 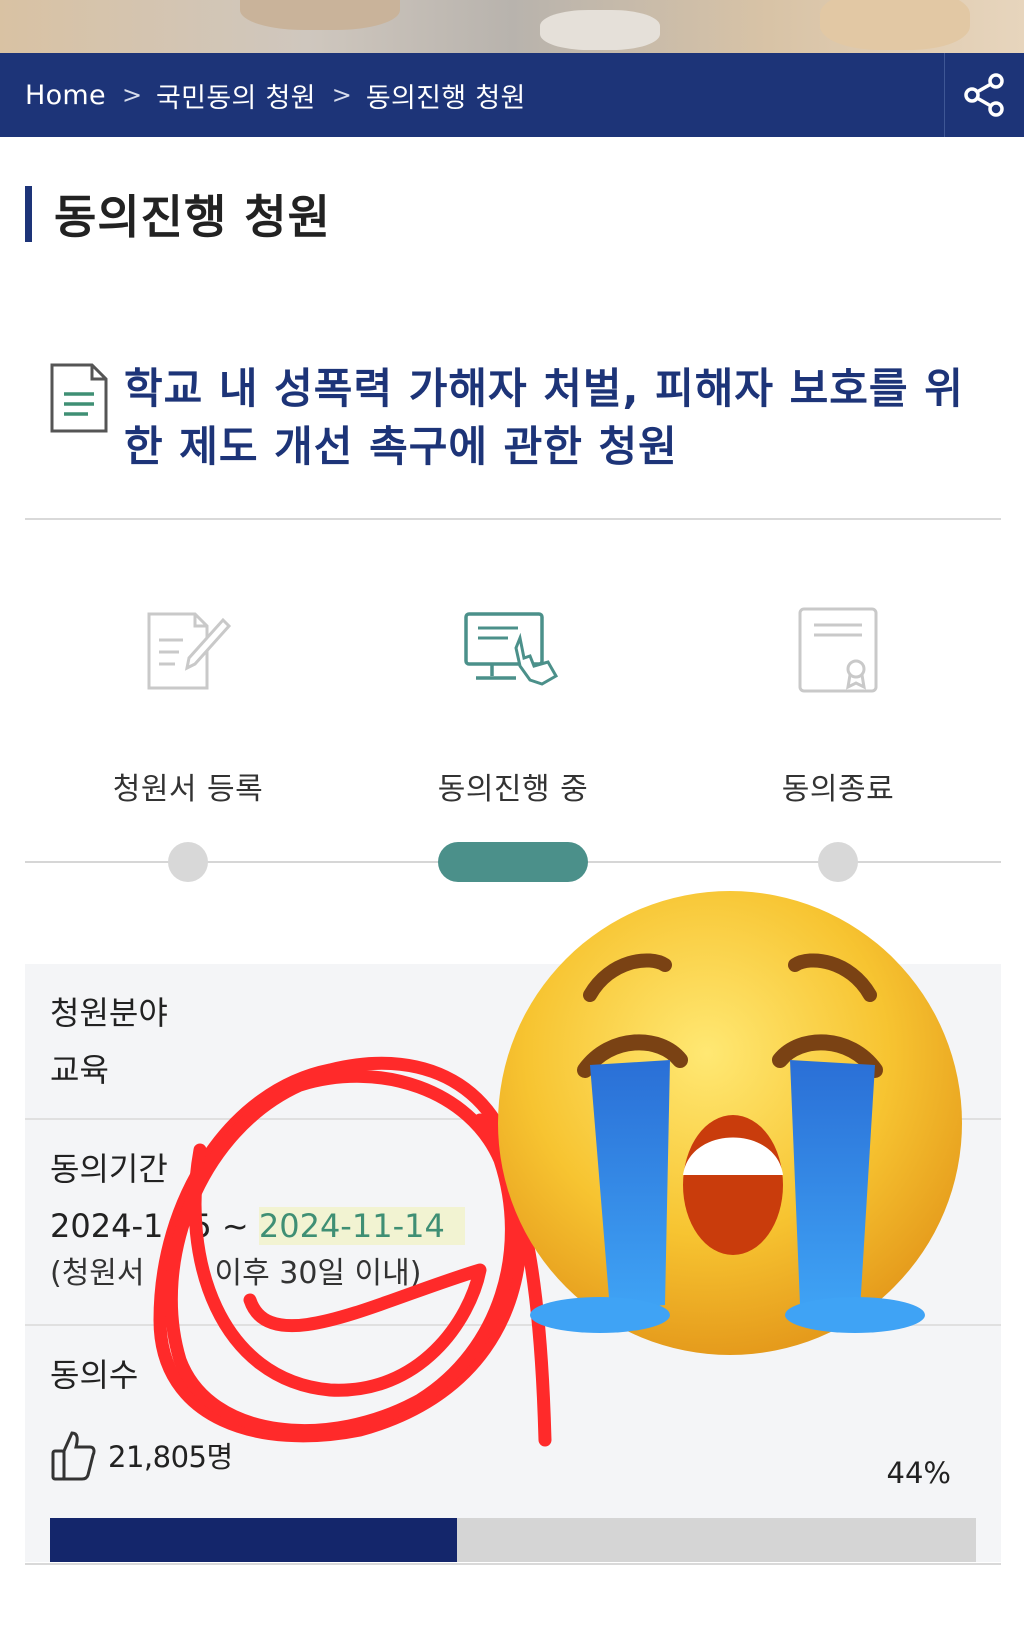 What do you see at coordinates (446, 95) in the screenshot?
I see `breadcrumb-current: 동의진행 청원` at bounding box center [446, 95].